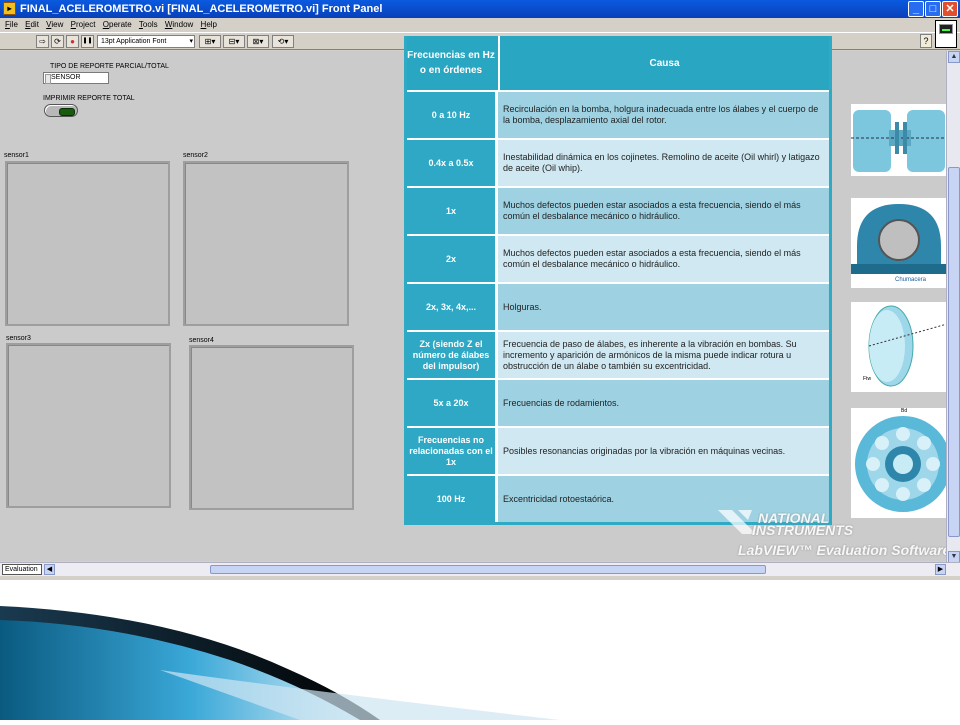  Describe the element at coordinates (663, 306) in the screenshot. I see `cause-cell: Holguras.` at that location.